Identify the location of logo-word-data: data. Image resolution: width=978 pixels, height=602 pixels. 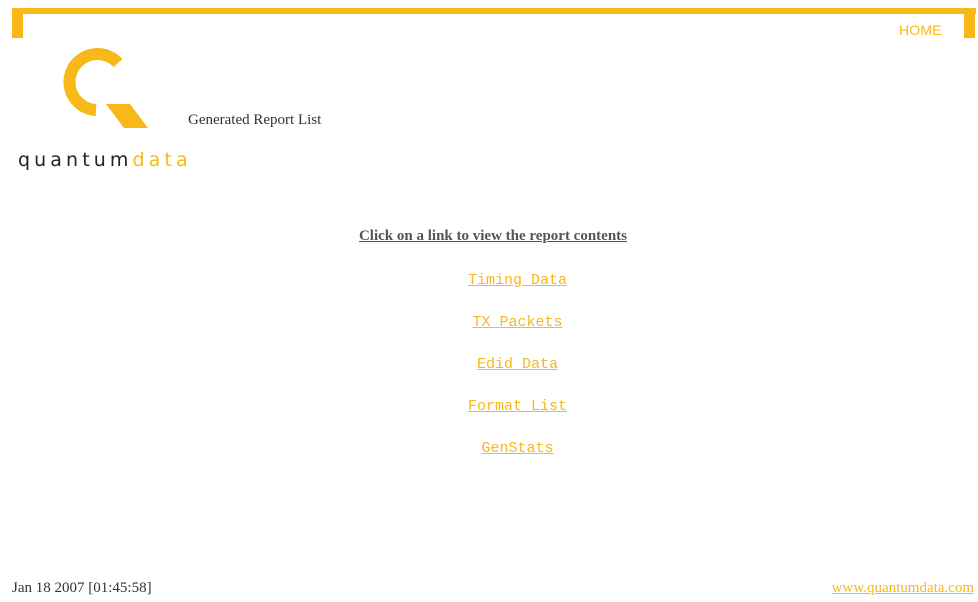
(162, 160).